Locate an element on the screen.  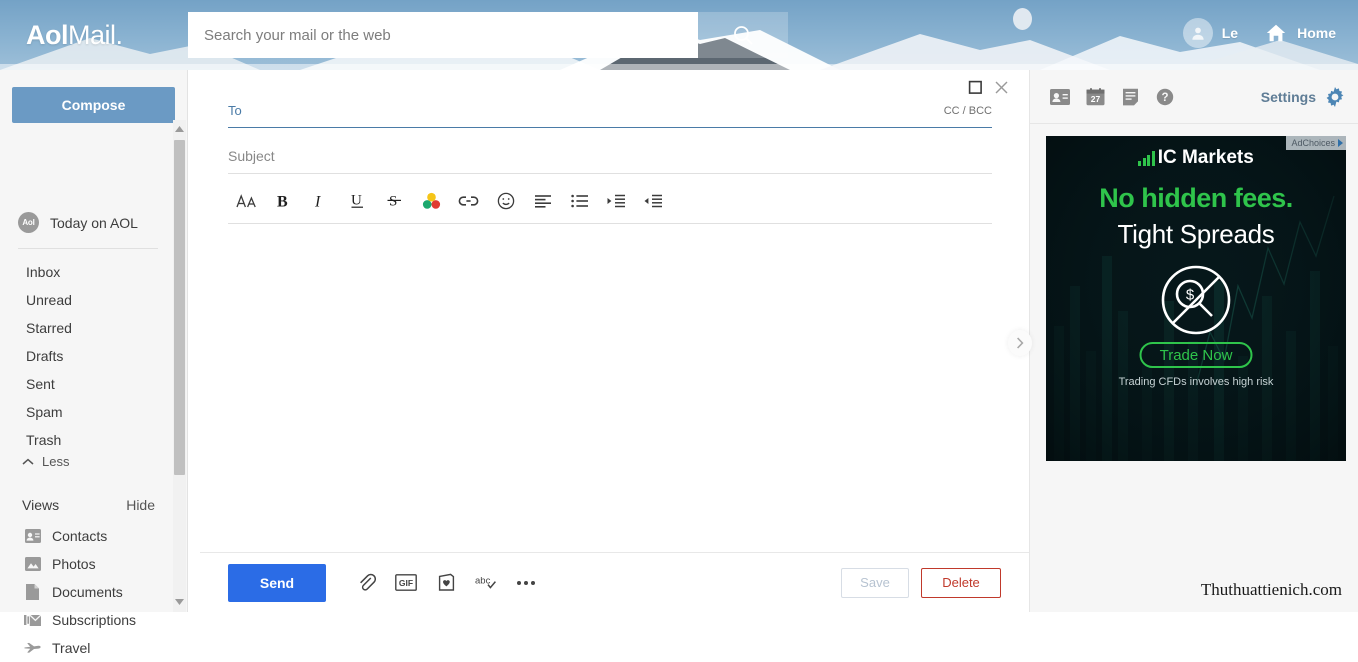
folder-label: Drafts is located at coordinates (45, 356).